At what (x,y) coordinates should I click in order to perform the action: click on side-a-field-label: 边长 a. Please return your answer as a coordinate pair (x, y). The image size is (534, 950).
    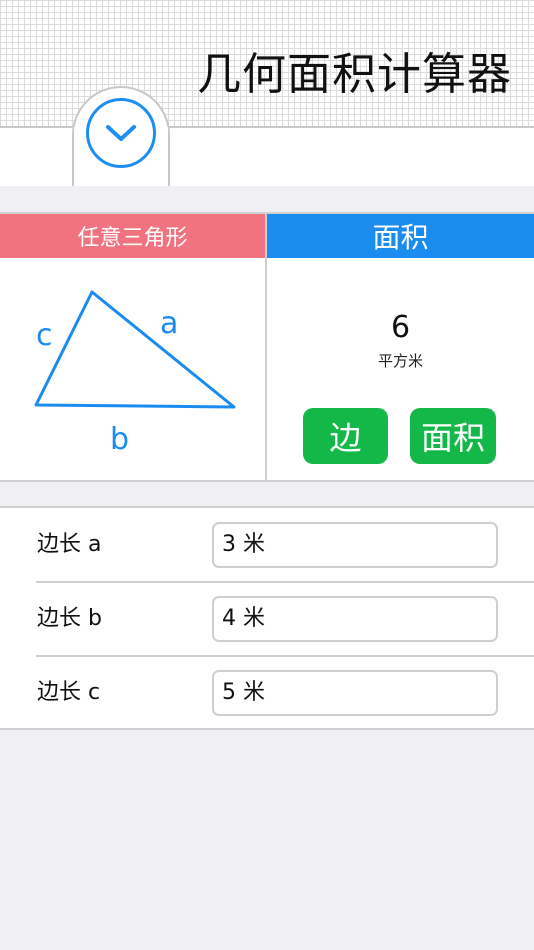
    Looking at the image, I should click on (69, 544).